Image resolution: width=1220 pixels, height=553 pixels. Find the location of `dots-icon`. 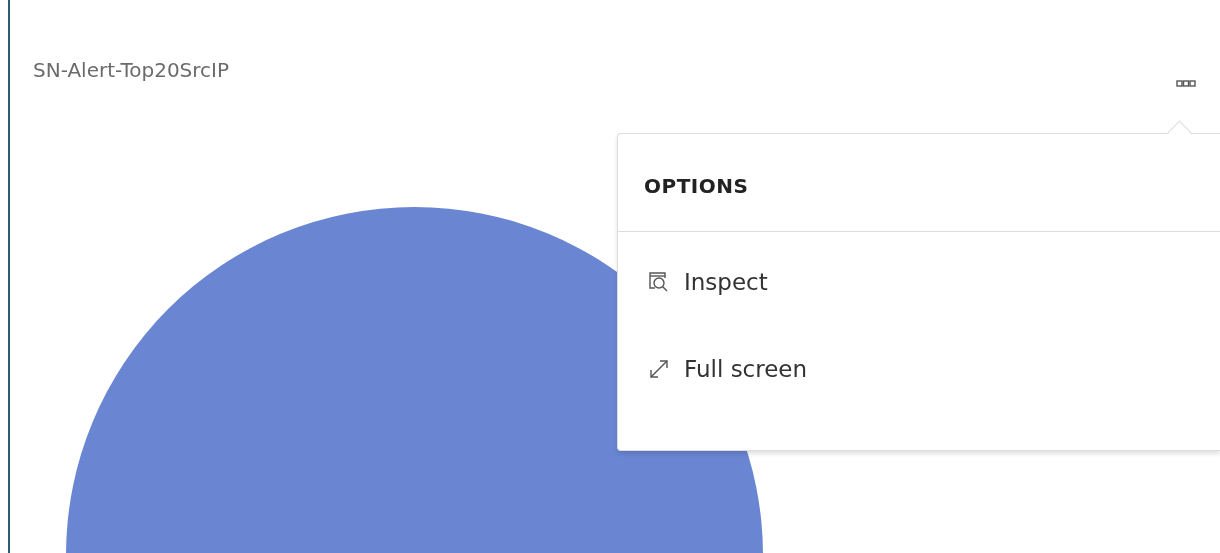

dots-icon is located at coordinates (1186, 84).